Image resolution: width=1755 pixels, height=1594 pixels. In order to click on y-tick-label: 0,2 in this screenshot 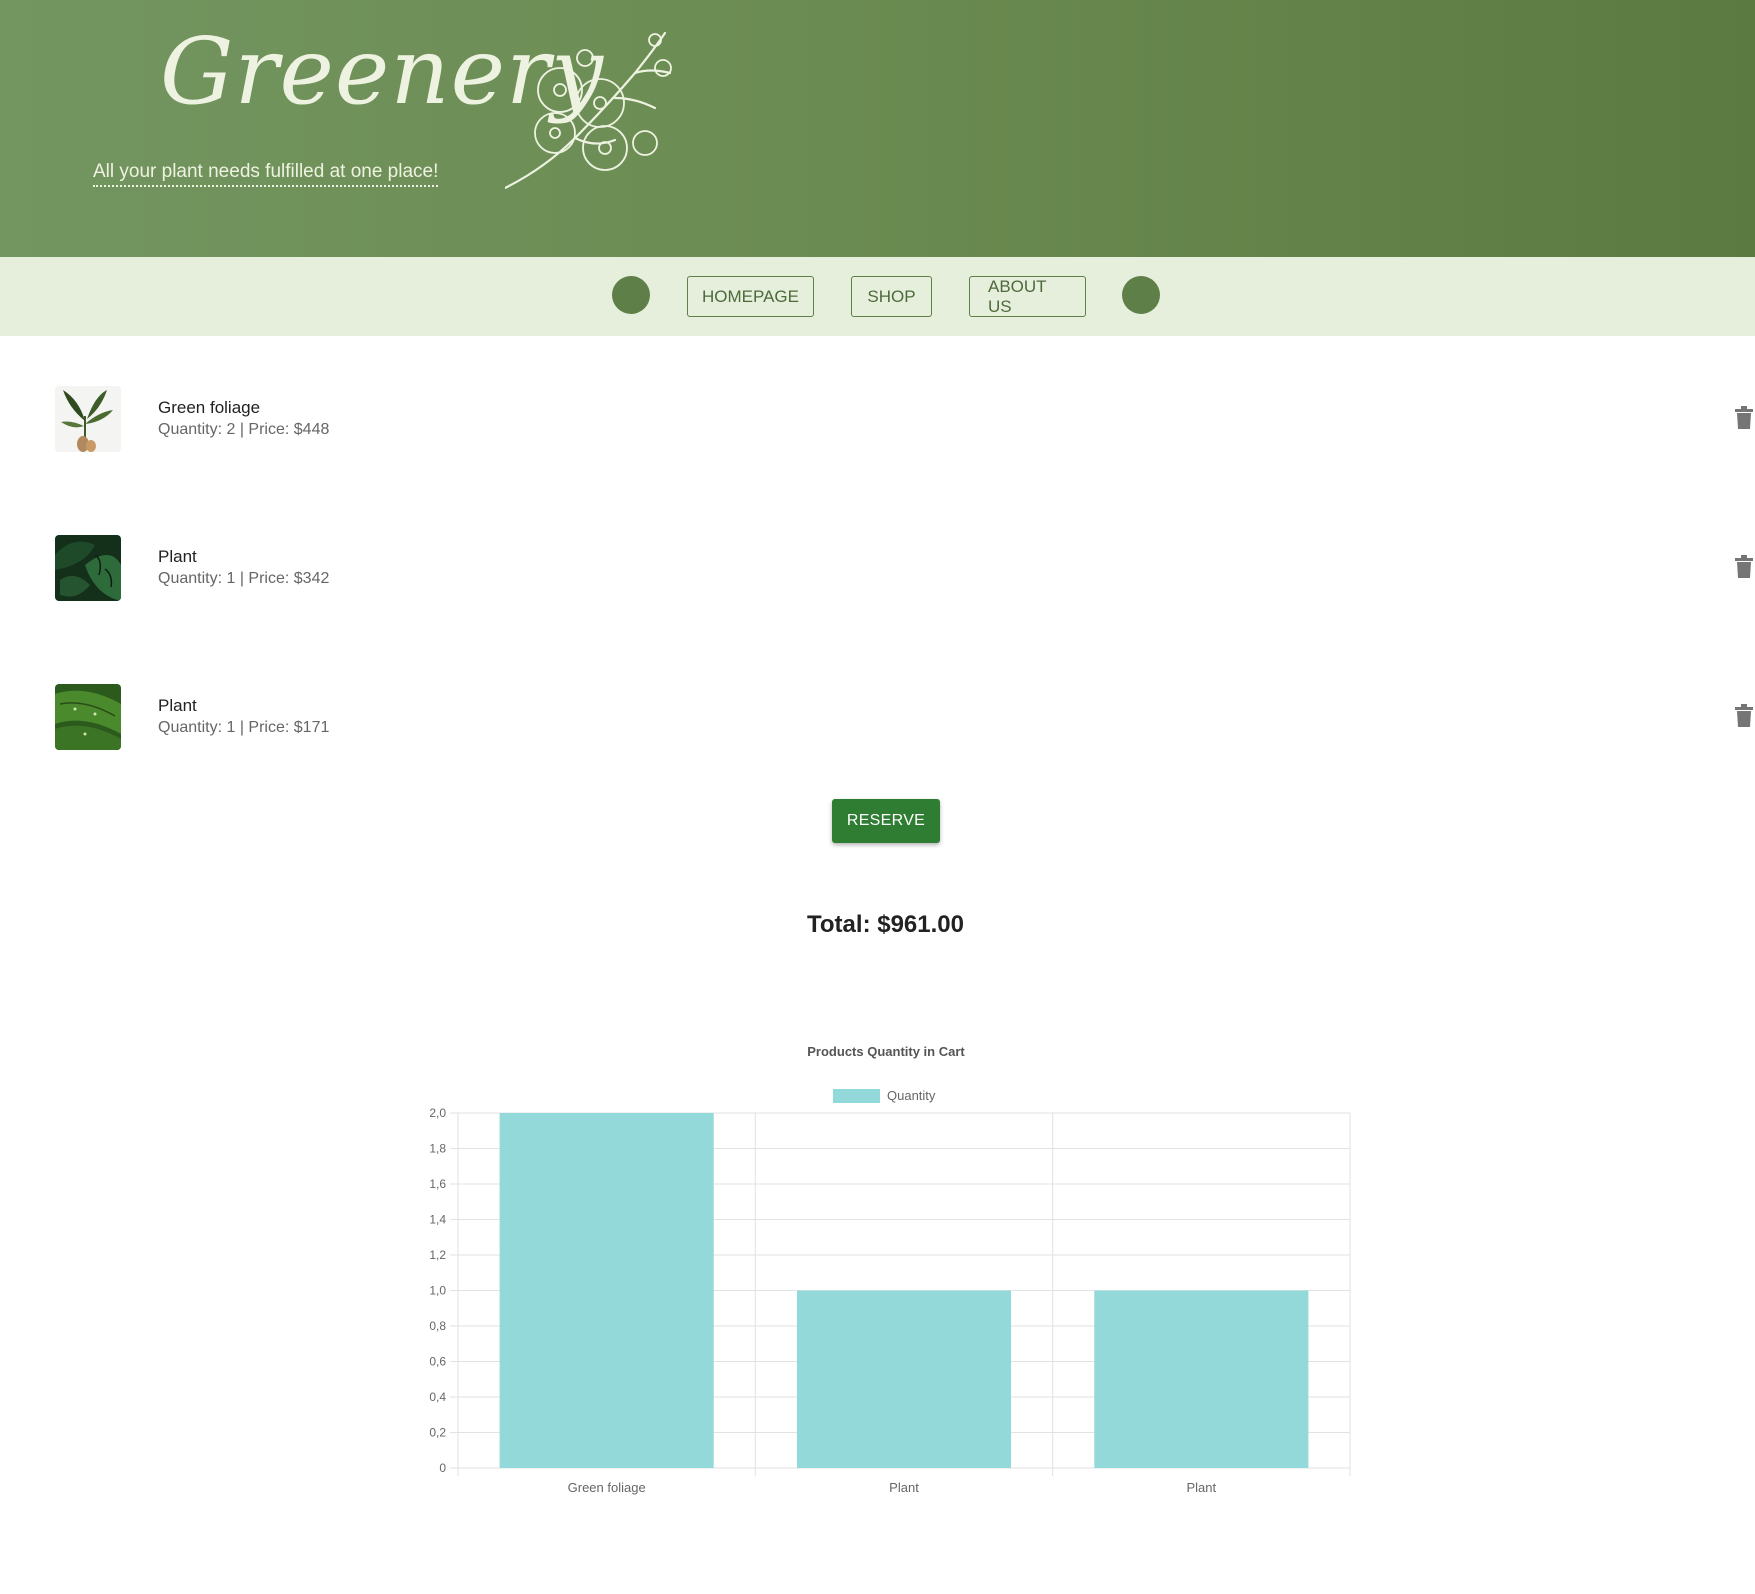, I will do `click(437, 1433)`.